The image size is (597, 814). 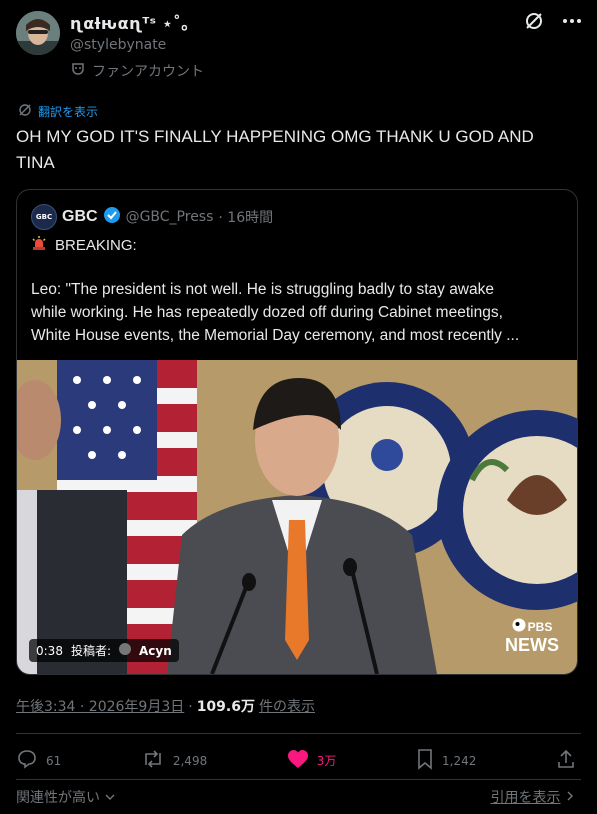 What do you see at coordinates (68, 112) in the screenshot?
I see `translate-label: 翻訳を表示` at bounding box center [68, 112].